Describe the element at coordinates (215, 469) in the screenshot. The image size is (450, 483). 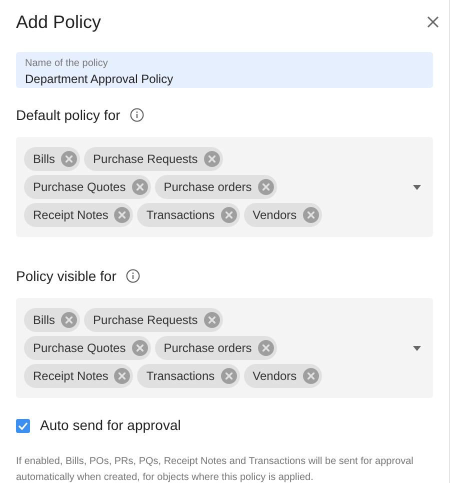
I see `help-text: If enabled, Bills, POs, PRs, PQs, Receipt Notes and Transactions will be sent for approval automatically when created, for objects where this policy is applied.` at that location.